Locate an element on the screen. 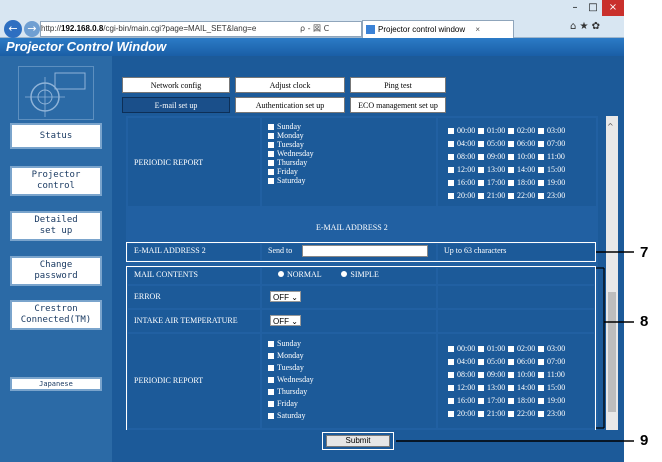  callout-9: 9 is located at coordinates (644, 440).